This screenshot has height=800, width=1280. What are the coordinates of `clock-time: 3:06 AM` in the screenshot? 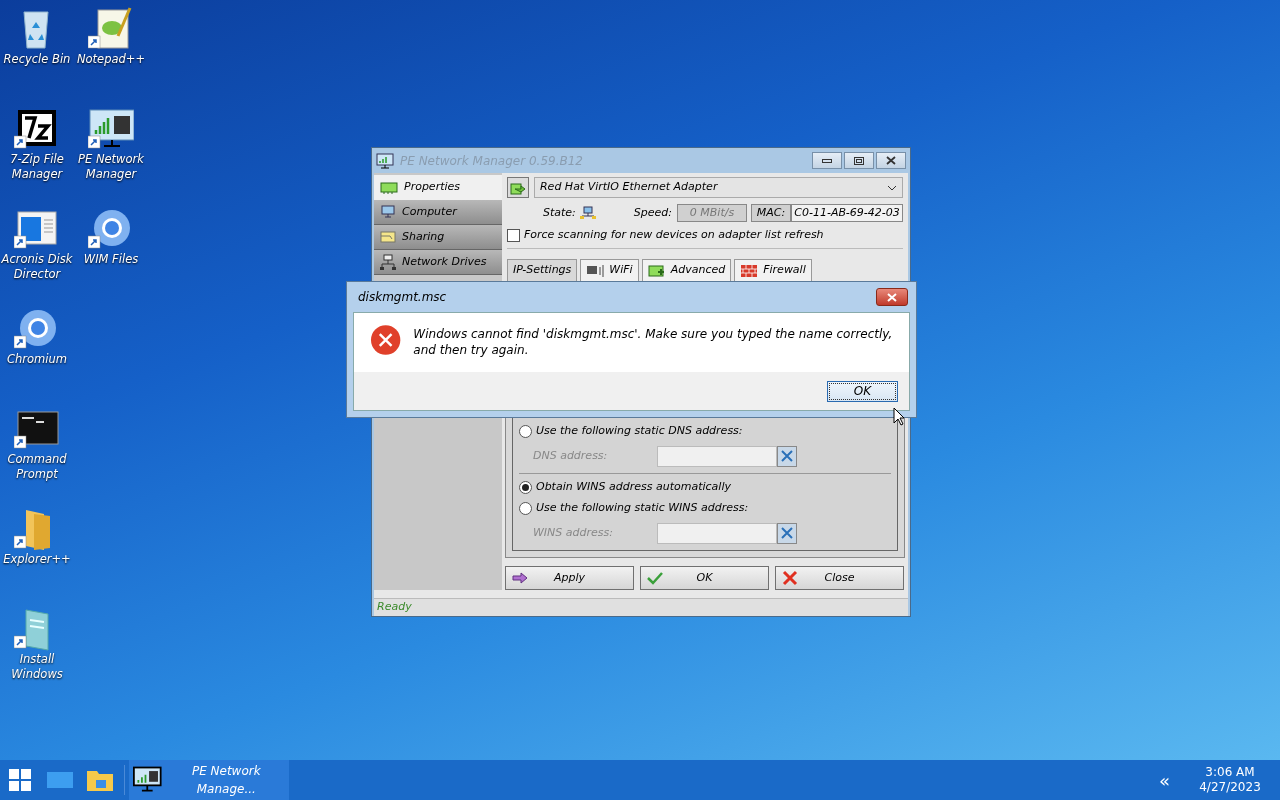 It's located at (1230, 772).